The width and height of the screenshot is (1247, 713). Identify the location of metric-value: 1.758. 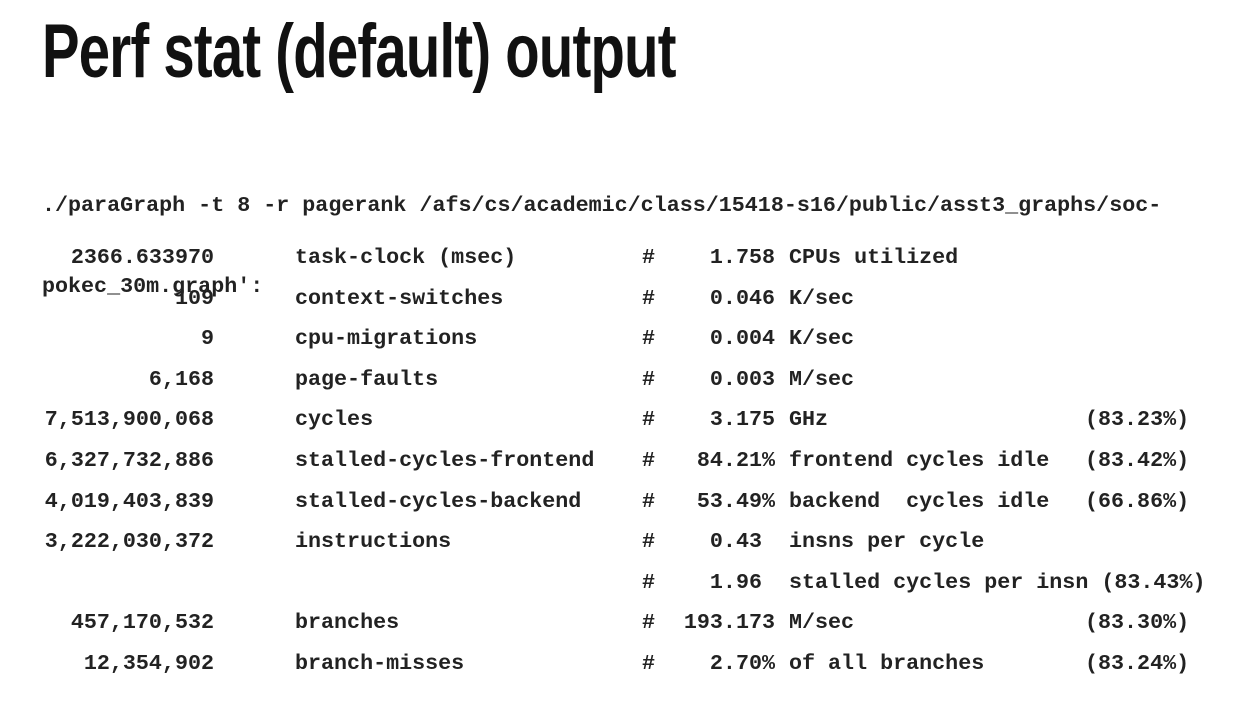
(742, 257).